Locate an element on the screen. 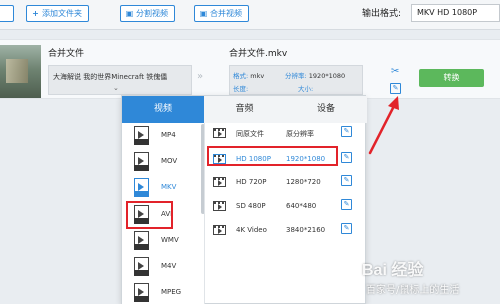 This screenshot has width=500, height=304. resolution-value: 1920*1080 is located at coordinates (327, 76).